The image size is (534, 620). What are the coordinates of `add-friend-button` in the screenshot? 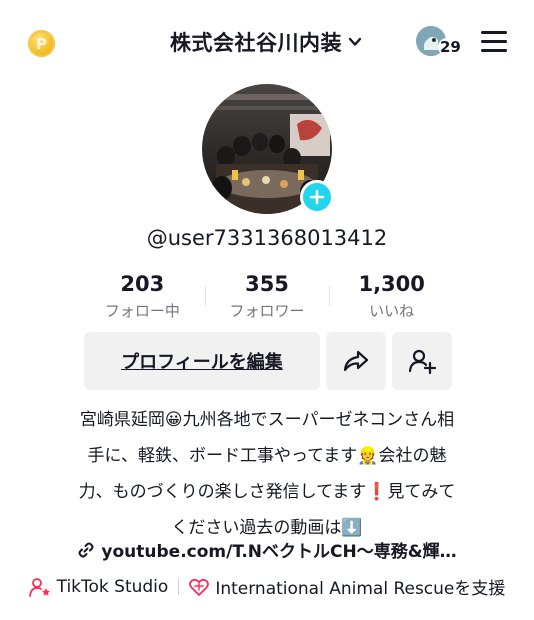 It's located at (422, 361).